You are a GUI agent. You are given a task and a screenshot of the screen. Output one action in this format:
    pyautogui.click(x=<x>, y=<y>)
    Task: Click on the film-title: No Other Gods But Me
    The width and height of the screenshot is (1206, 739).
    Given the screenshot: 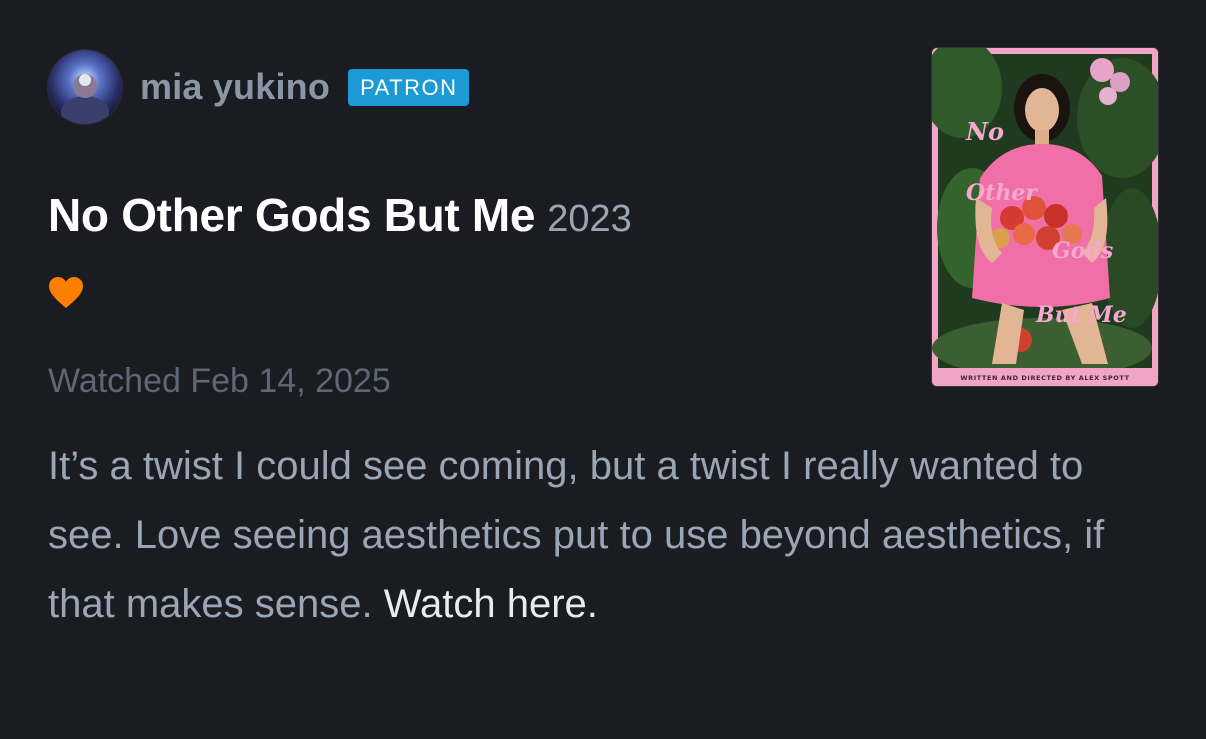 What is the action you would take?
    pyautogui.click(x=292, y=215)
    